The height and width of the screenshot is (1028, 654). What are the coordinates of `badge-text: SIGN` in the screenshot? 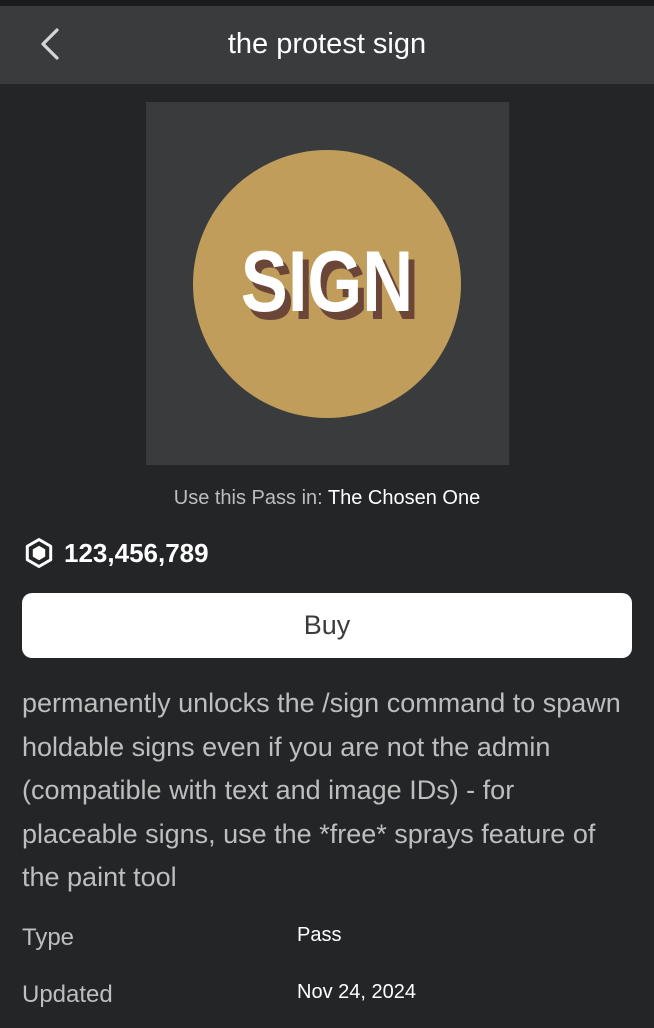 It's located at (327, 281).